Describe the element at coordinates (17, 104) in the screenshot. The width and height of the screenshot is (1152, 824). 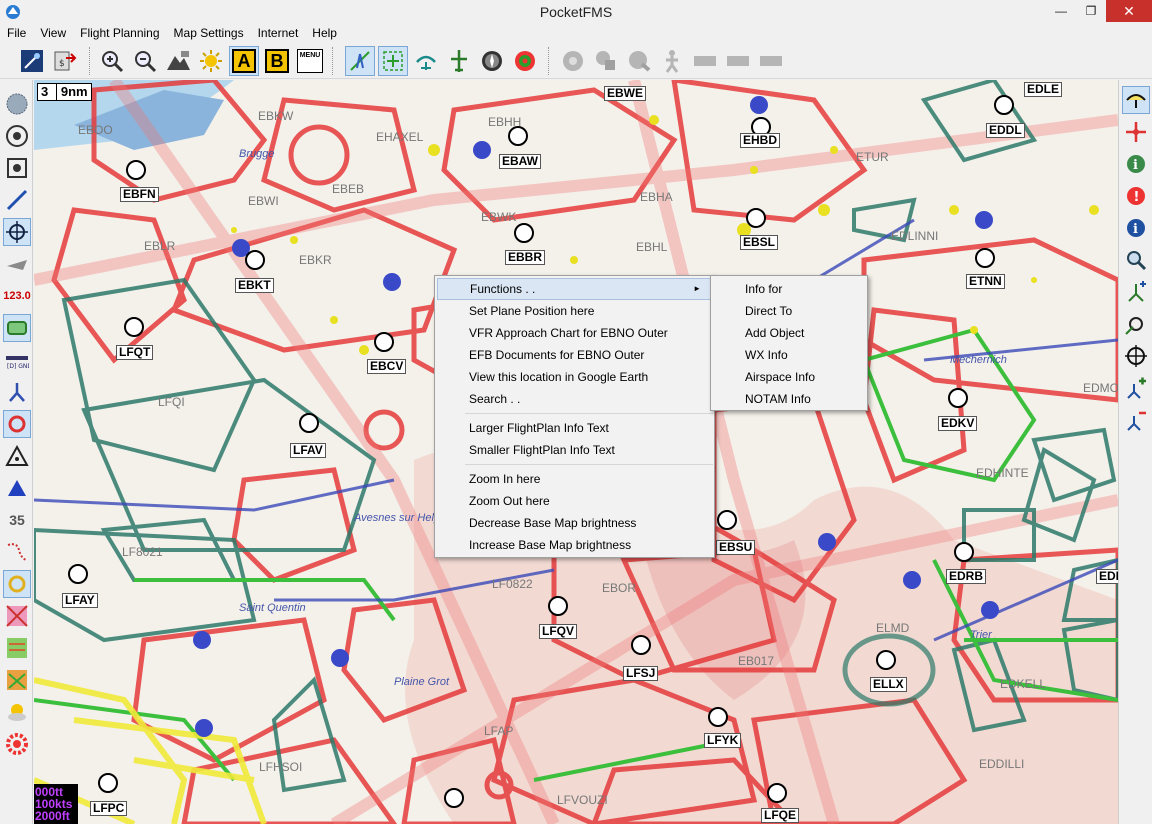
I see `radar-icon` at that location.